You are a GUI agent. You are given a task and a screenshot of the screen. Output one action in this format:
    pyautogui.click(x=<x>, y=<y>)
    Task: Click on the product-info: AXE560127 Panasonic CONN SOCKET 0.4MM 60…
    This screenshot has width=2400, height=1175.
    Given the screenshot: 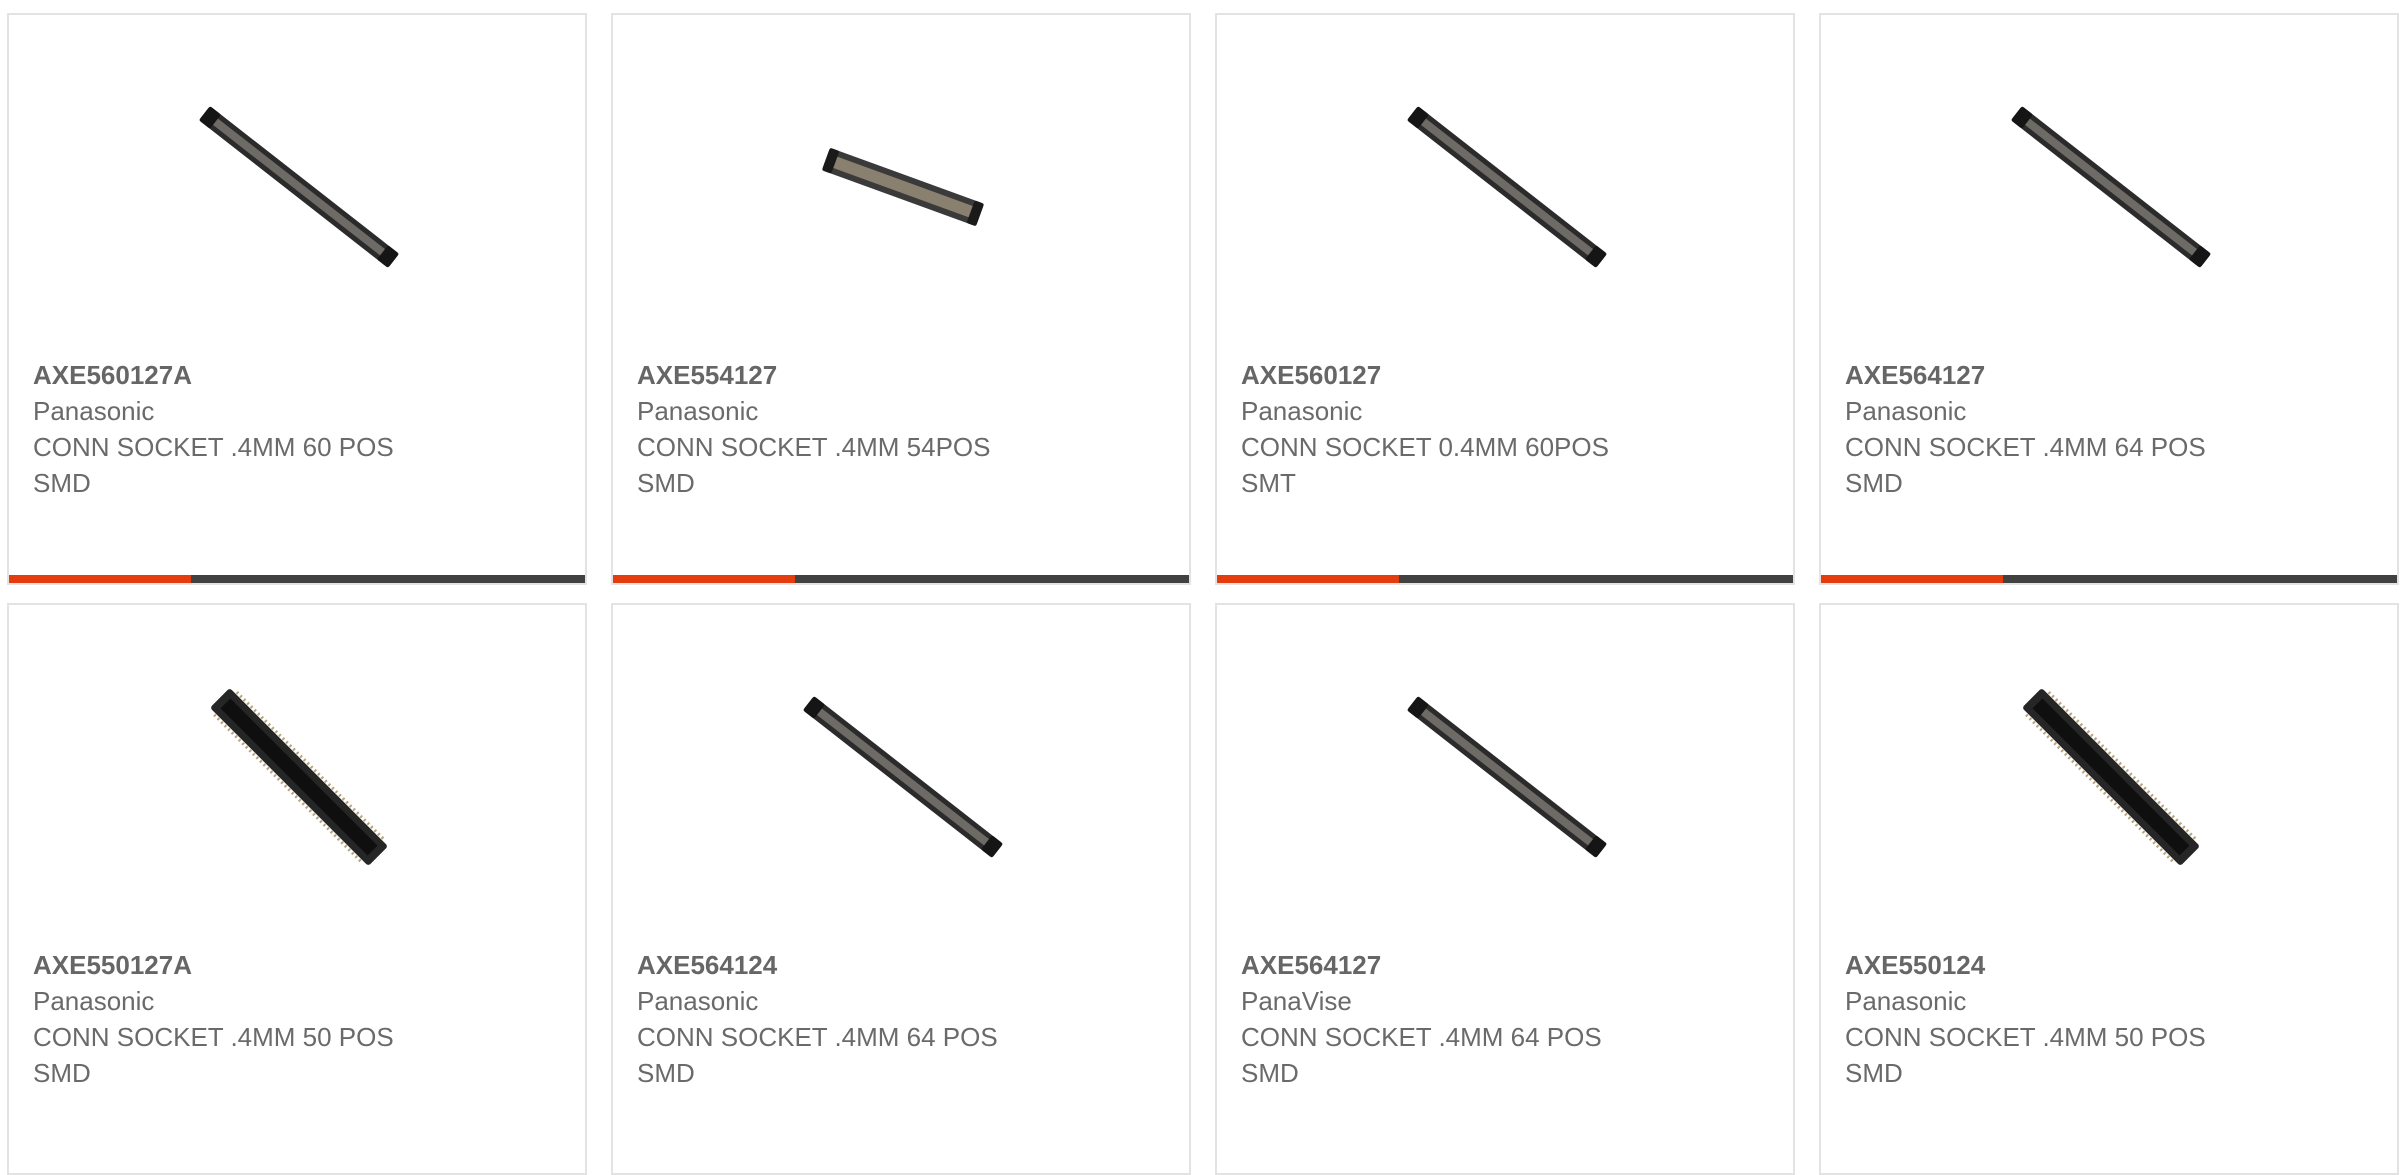 What is the action you would take?
    pyautogui.click(x=1501, y=429)
    